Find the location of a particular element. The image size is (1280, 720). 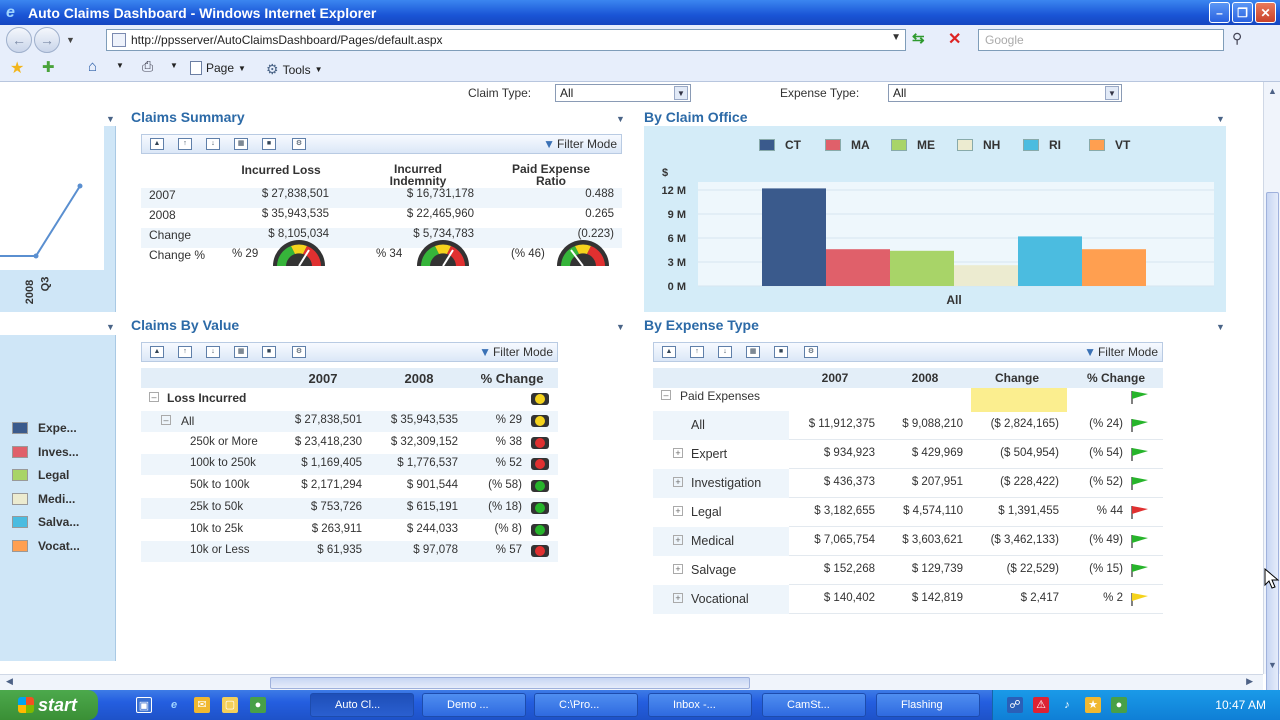

horizontal-scrollbar: ◀ ▶ is located at coordinates (631, 682).